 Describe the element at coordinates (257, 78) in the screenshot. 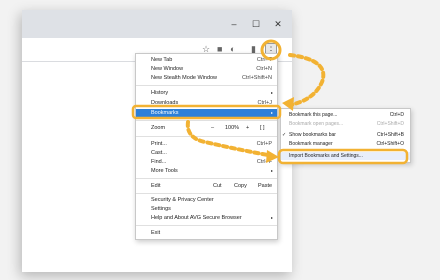

I see `shortcut-label: Ctrl+Shift+N` at that location.